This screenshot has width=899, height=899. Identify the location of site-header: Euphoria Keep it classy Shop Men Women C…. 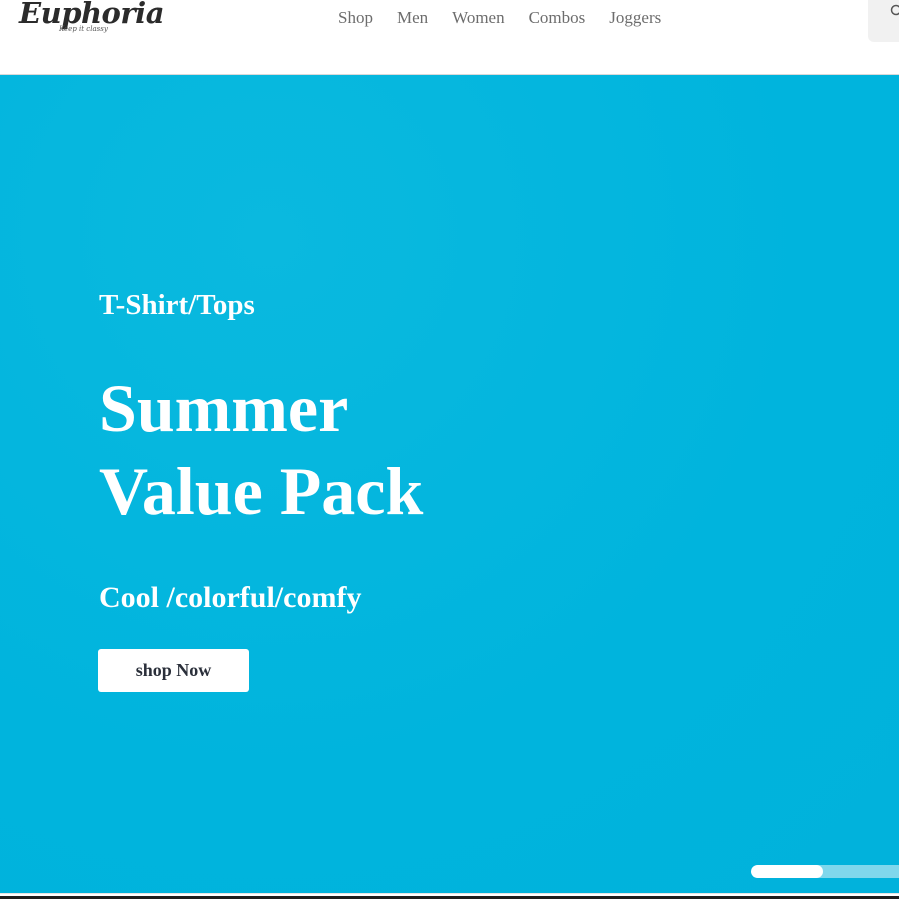
(449, 37).